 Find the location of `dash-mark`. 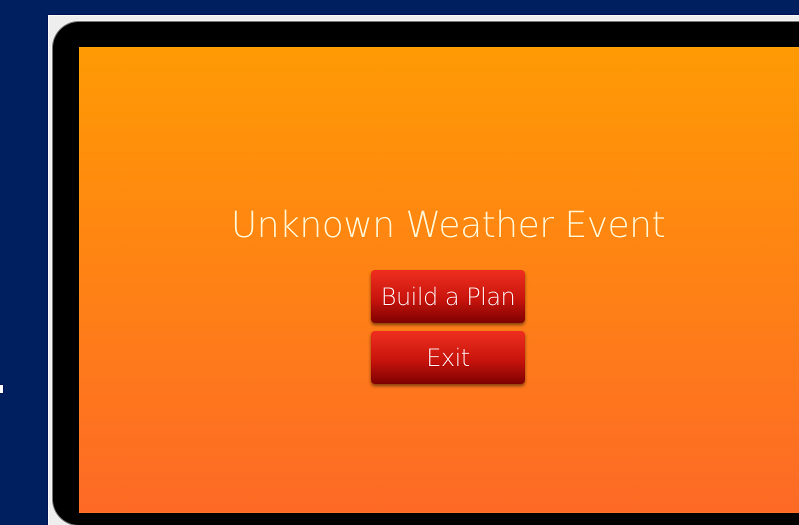

dash-mark is located at coordinates (1, 389).